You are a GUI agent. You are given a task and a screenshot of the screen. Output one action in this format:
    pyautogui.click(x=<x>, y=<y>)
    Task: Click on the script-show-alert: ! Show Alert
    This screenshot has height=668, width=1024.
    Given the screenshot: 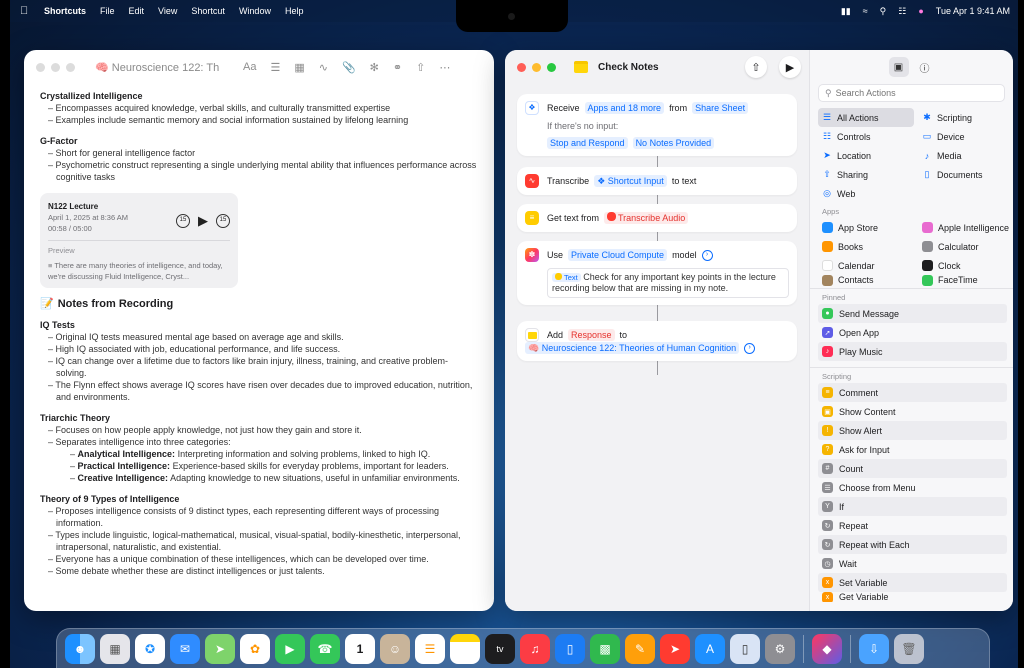 What is the action you would take?
    pyautogui.click(x=912, y=430)
    